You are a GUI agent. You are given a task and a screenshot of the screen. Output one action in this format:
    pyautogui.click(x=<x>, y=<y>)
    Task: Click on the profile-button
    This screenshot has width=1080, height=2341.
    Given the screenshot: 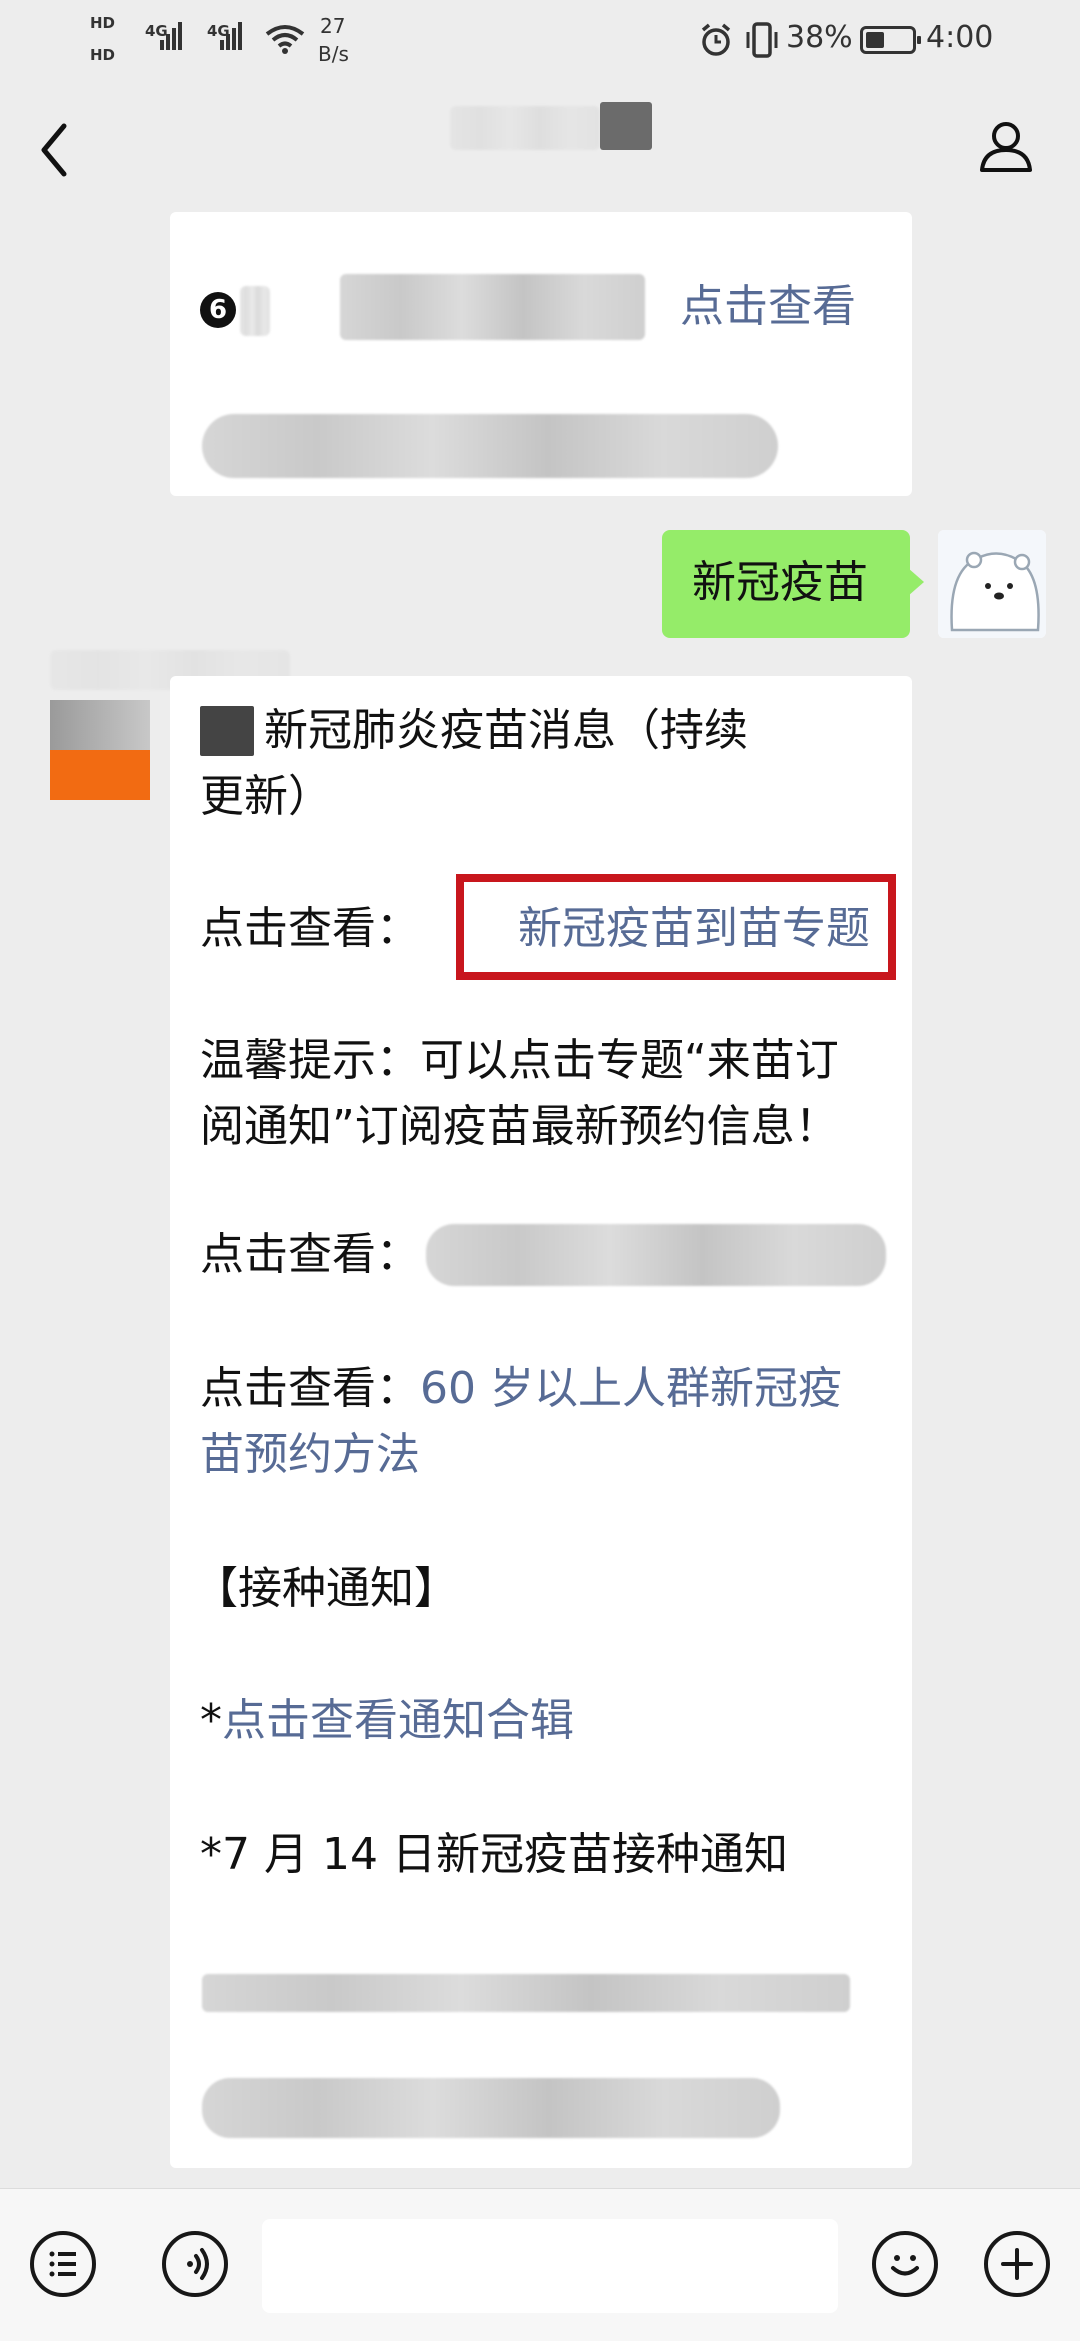 What is the action you would take?
    pyautogui.click(x=1006, y=146)
    